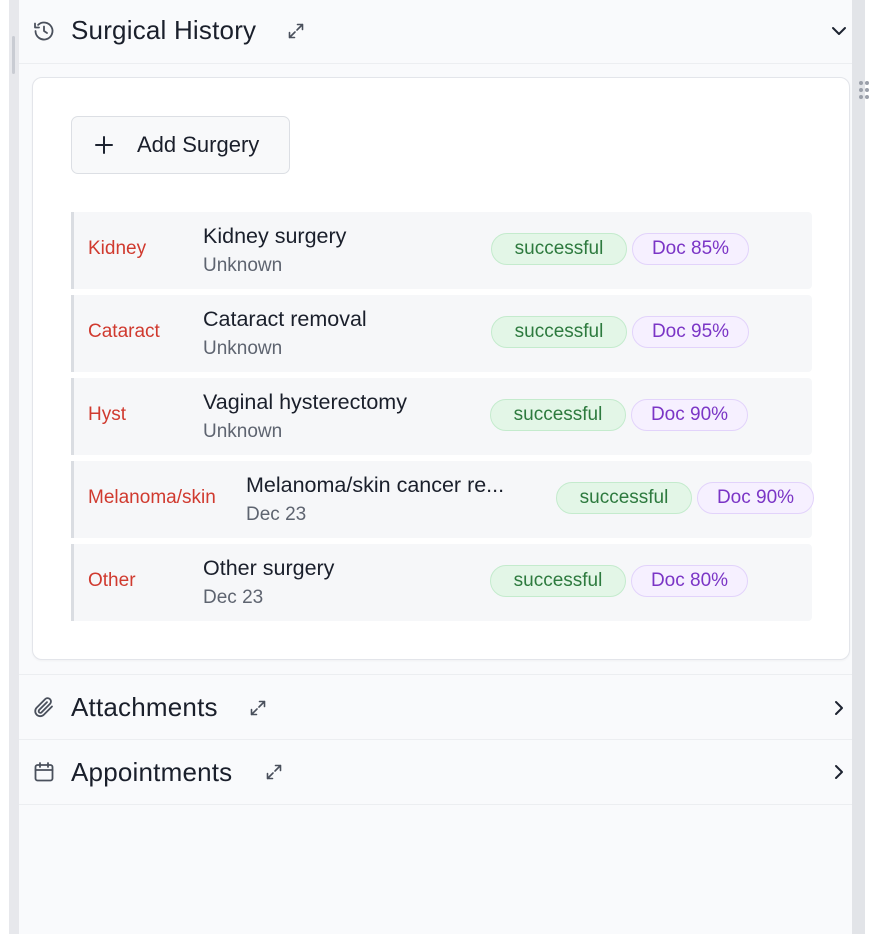 The width and height of the screenshot is (876, 934). I want to click on surgery-name: Vaginal hysterectomy, so click(305, 402).